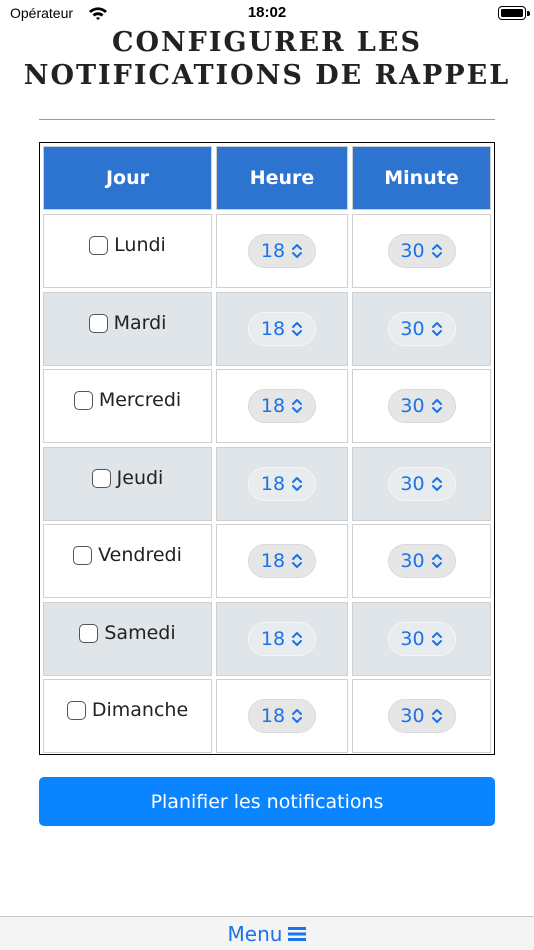 This screenshot has width=534, height=950. Describe the element at coordinates (140, 555) in the screenshot. I see `day-label: Vendredi` at that location.